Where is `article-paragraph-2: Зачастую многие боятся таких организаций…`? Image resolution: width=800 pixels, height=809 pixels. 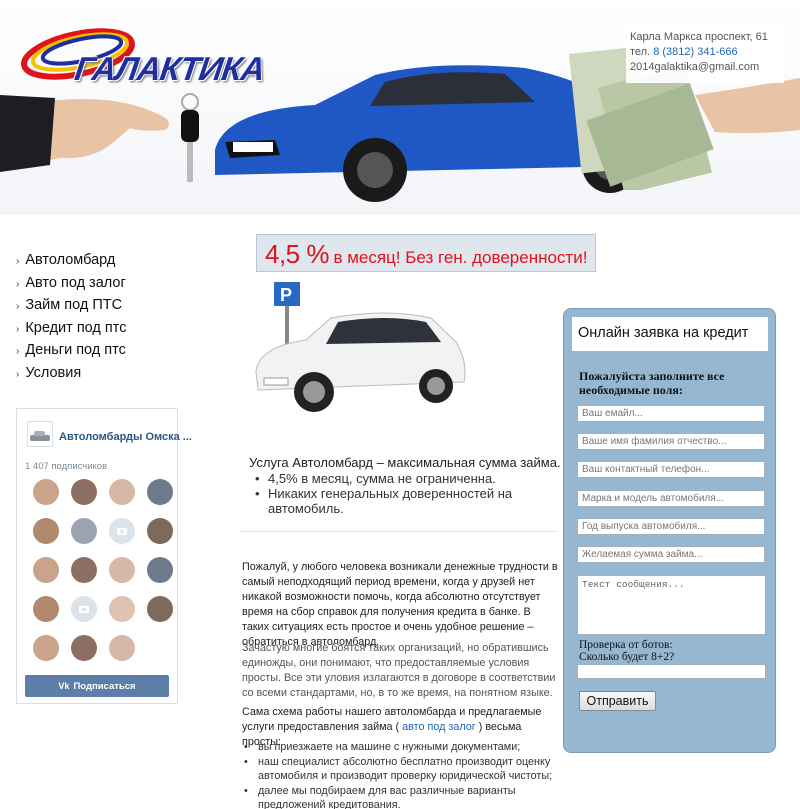 article-paragraph-2: Зачастую многие боятся таких организаций… is located at coordinates (399, 670).